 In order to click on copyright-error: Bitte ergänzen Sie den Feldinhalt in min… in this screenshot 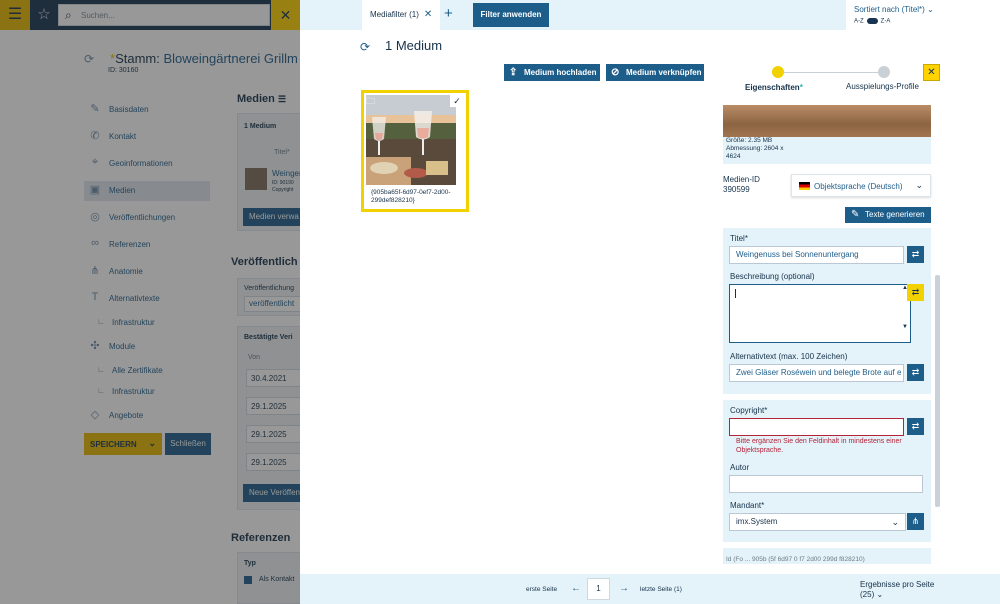, I will do `click(819, 446)`.